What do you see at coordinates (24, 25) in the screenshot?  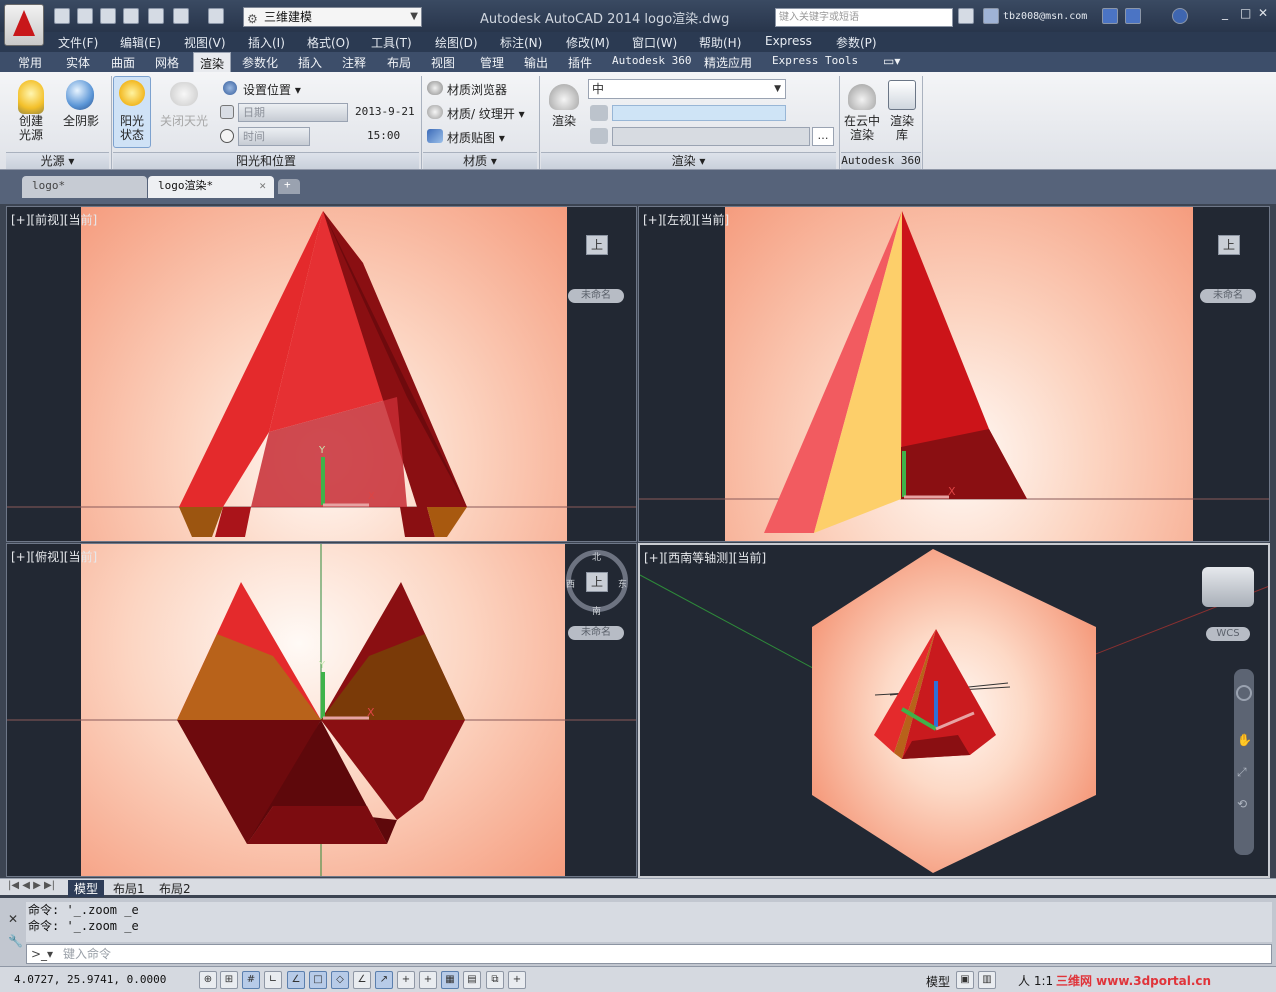 I see `application-menu-button` at bounding box center [24, 25].